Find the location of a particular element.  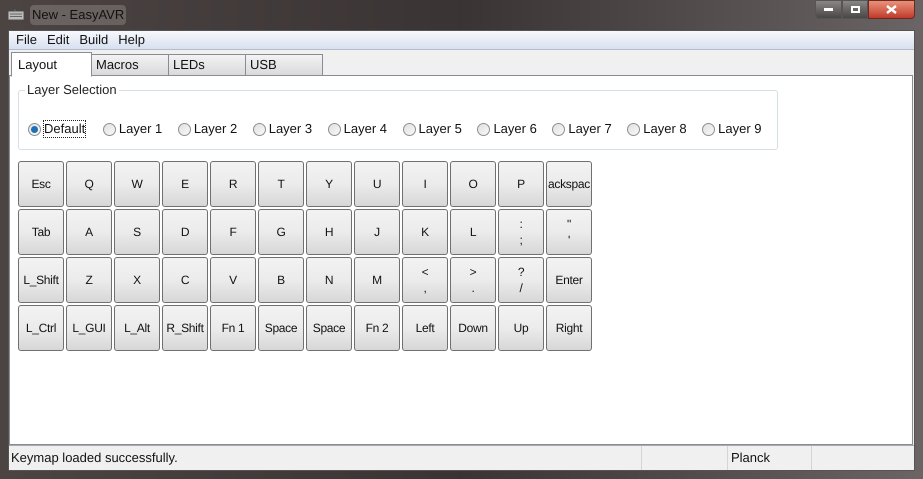

key-button: M is located at coordinates (377, 280).